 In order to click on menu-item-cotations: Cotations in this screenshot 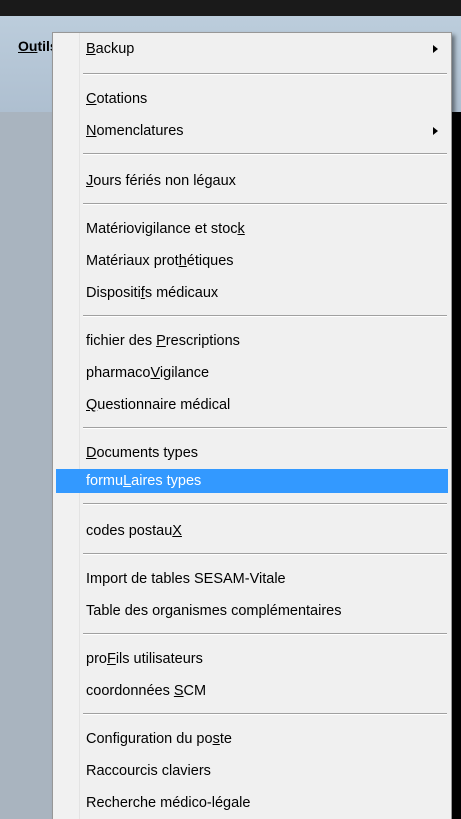, I will do `click(252, 99)`.